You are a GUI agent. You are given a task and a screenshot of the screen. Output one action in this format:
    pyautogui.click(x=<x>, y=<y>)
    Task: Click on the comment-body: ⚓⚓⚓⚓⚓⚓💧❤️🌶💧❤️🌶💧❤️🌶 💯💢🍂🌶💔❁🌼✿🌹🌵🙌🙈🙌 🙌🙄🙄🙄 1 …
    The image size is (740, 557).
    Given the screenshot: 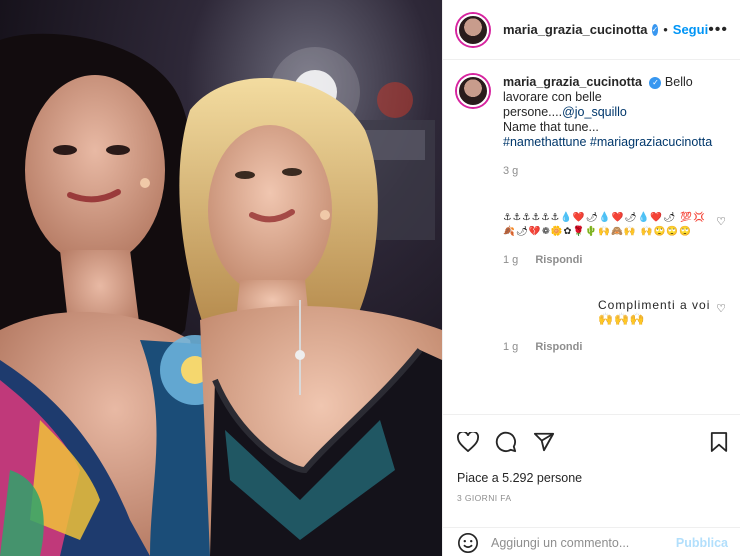 What is the action you would take?
    pyautogui.click(x=608, y=239)
    